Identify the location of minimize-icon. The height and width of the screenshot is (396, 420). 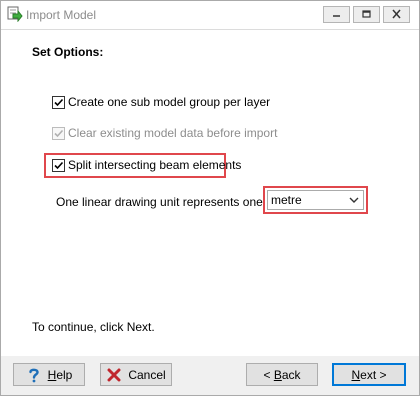
(336, 16).